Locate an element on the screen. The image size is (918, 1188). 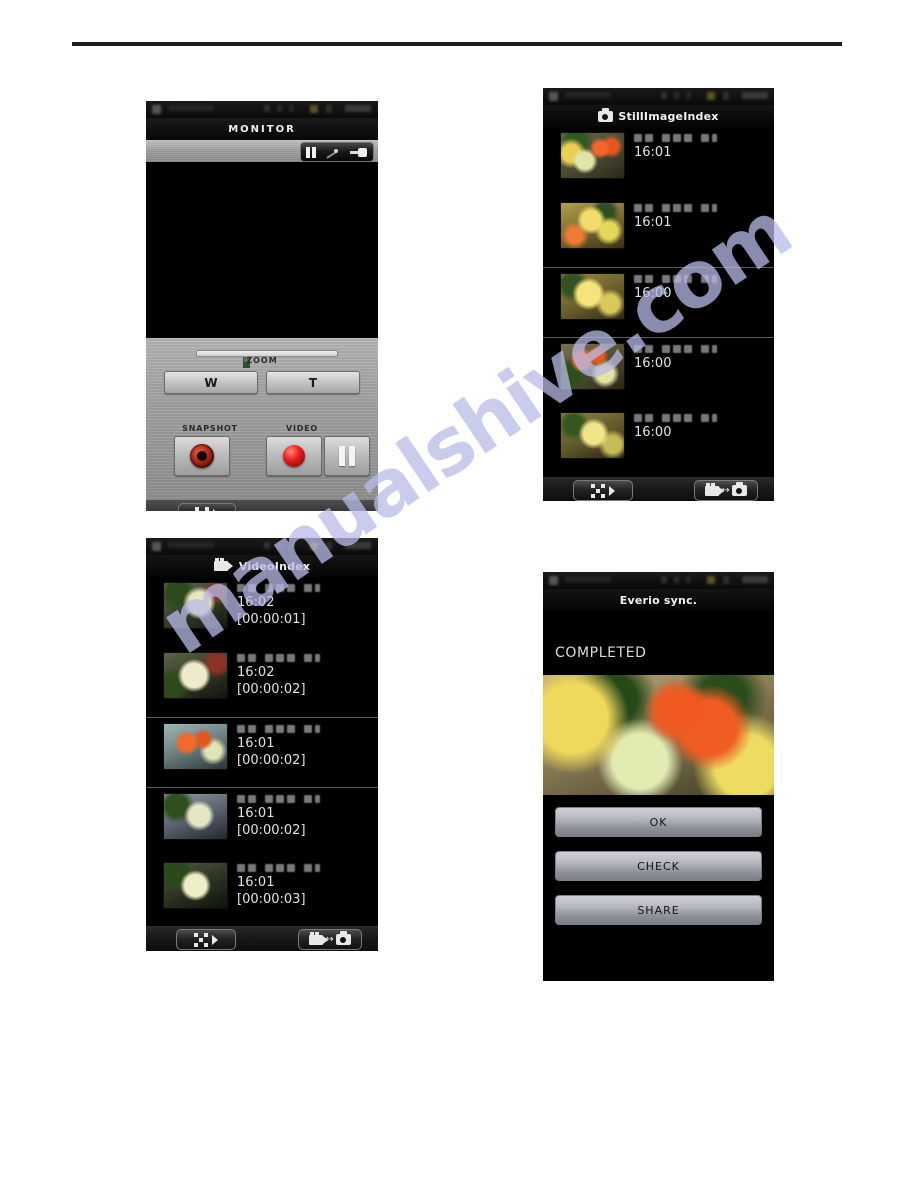
record-pause-button is located at coordinates (347, 456).